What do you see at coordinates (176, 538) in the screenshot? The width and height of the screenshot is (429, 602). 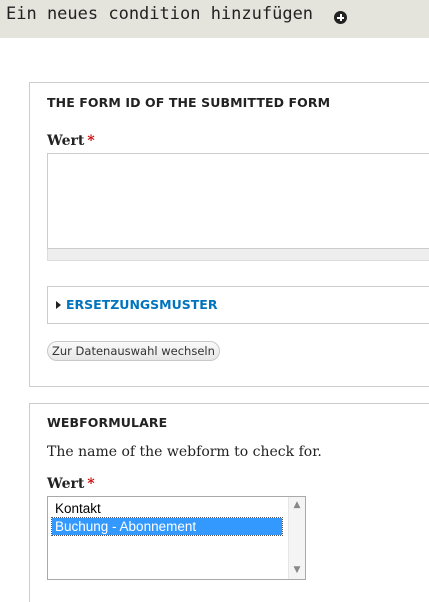 I see `webforms-select: Kontakt Buchung - Abonnement ▲ ▼` at bounding box center [176, 538].